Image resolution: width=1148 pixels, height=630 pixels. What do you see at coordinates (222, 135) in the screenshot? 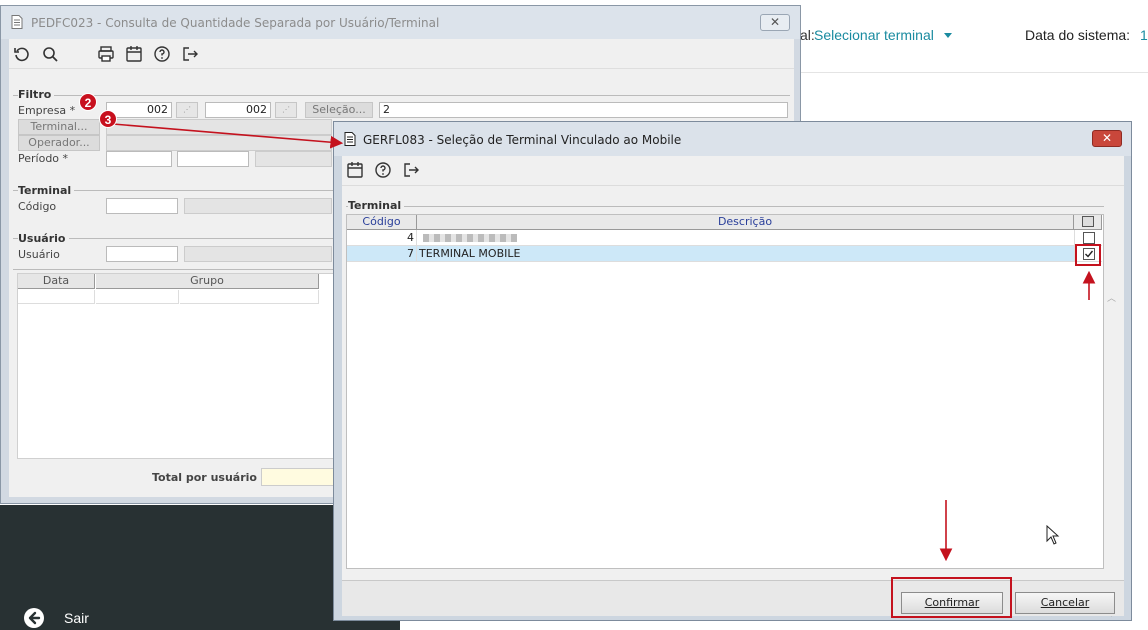
I see `arrow-to-terminal-dialog` at bounding box center [222, 135].